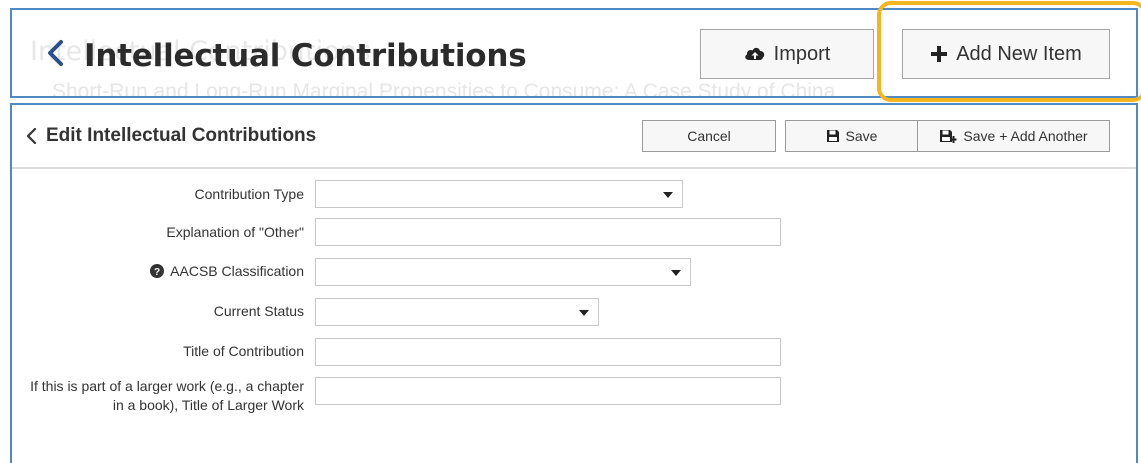 This screenshot has width=1141, height=463. What do you see at coordinates (249, 194) in the screenshot?
I see `contribution-type-label: Contribution Type` at bounding box center [249, 194].